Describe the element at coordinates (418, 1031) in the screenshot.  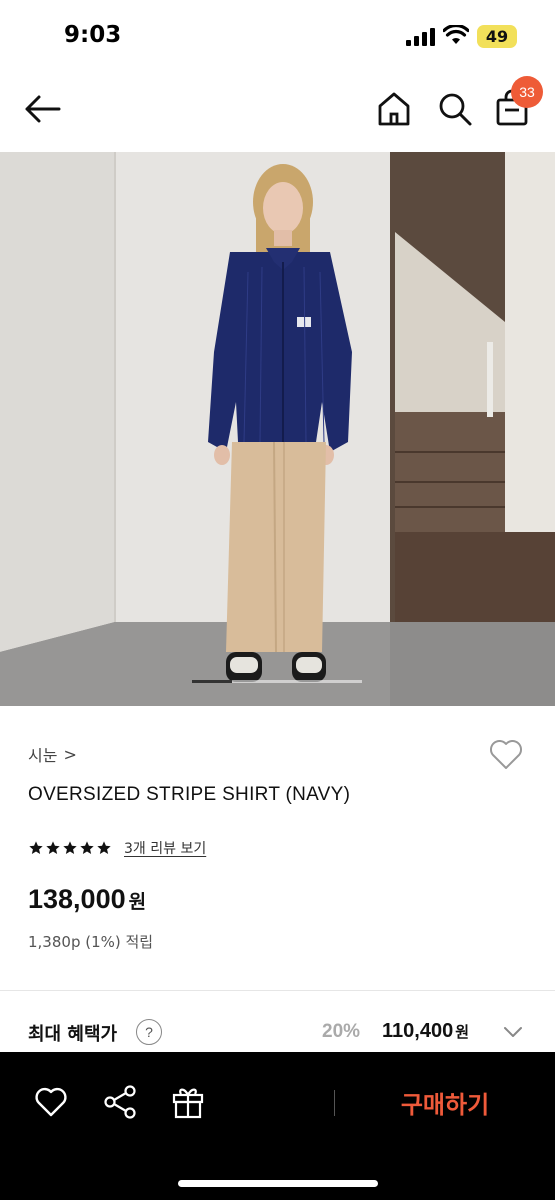
I see `benefit-price-value: 110,400` at that location.